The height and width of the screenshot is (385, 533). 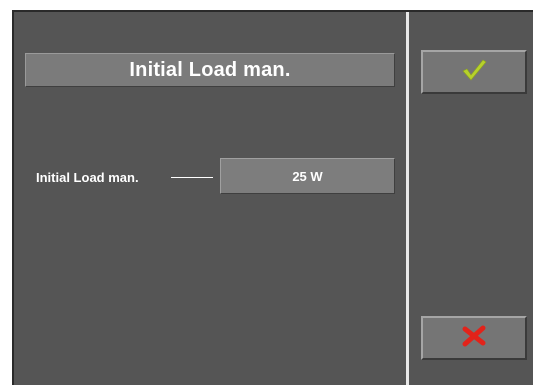 I want to click on label-connector-line, so click(x=192, y=177).